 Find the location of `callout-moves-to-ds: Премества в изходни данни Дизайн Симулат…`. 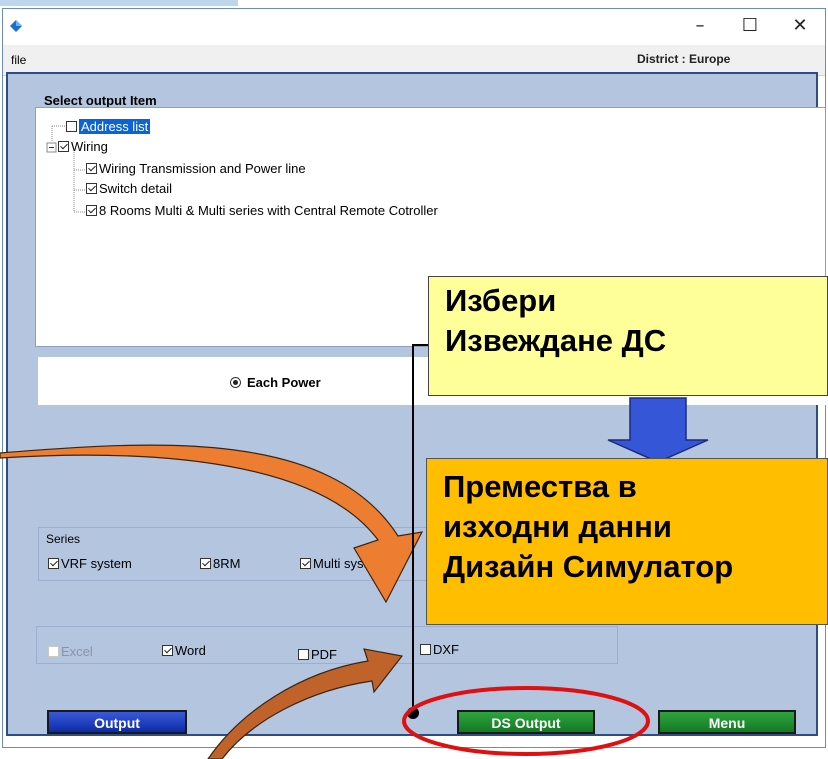

callout-moves-to-ds: Премества в изходни данни Дизайн Симулат… is located at coordinates (627, 541).